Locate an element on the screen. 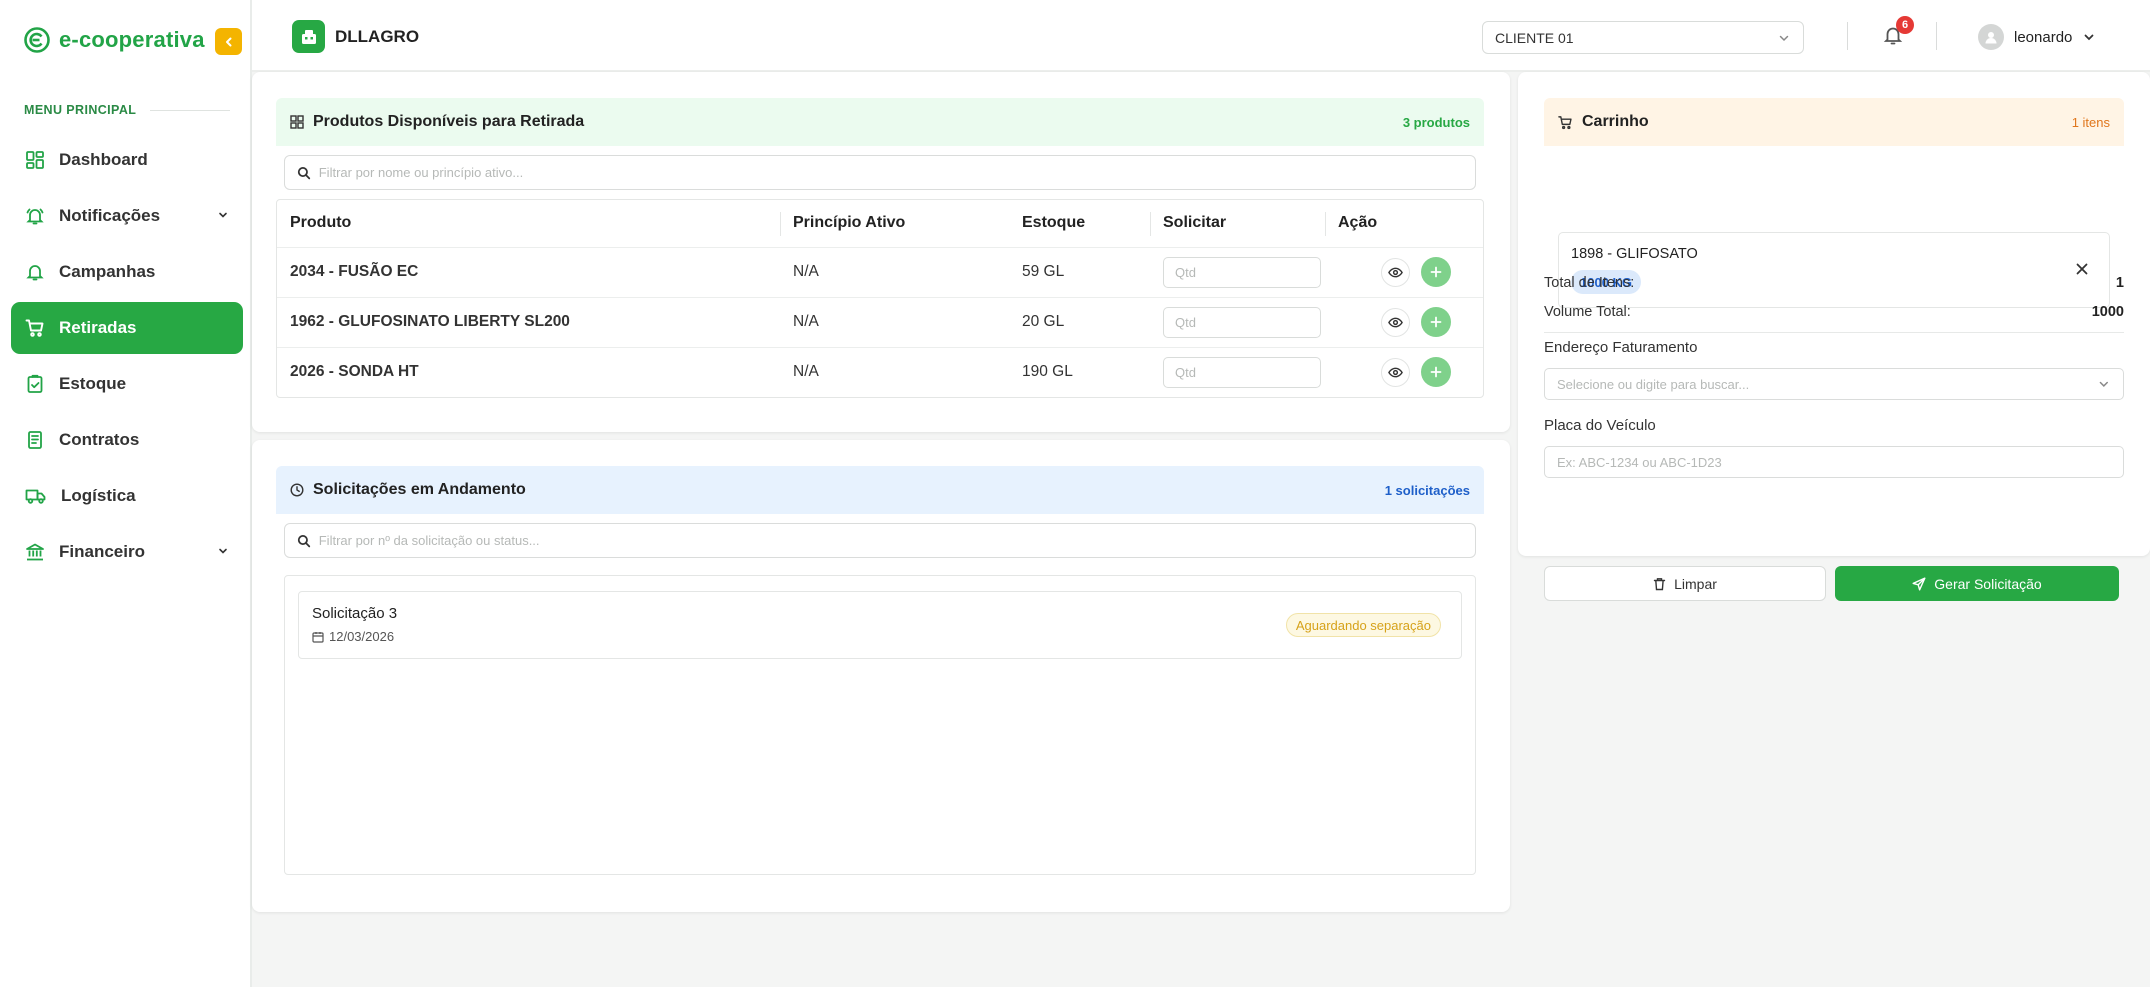 Image resolution: width=2150 pixels, height=987 pixels. column-header-solicitar: Solicitar is located at coordinates (1237, 223).